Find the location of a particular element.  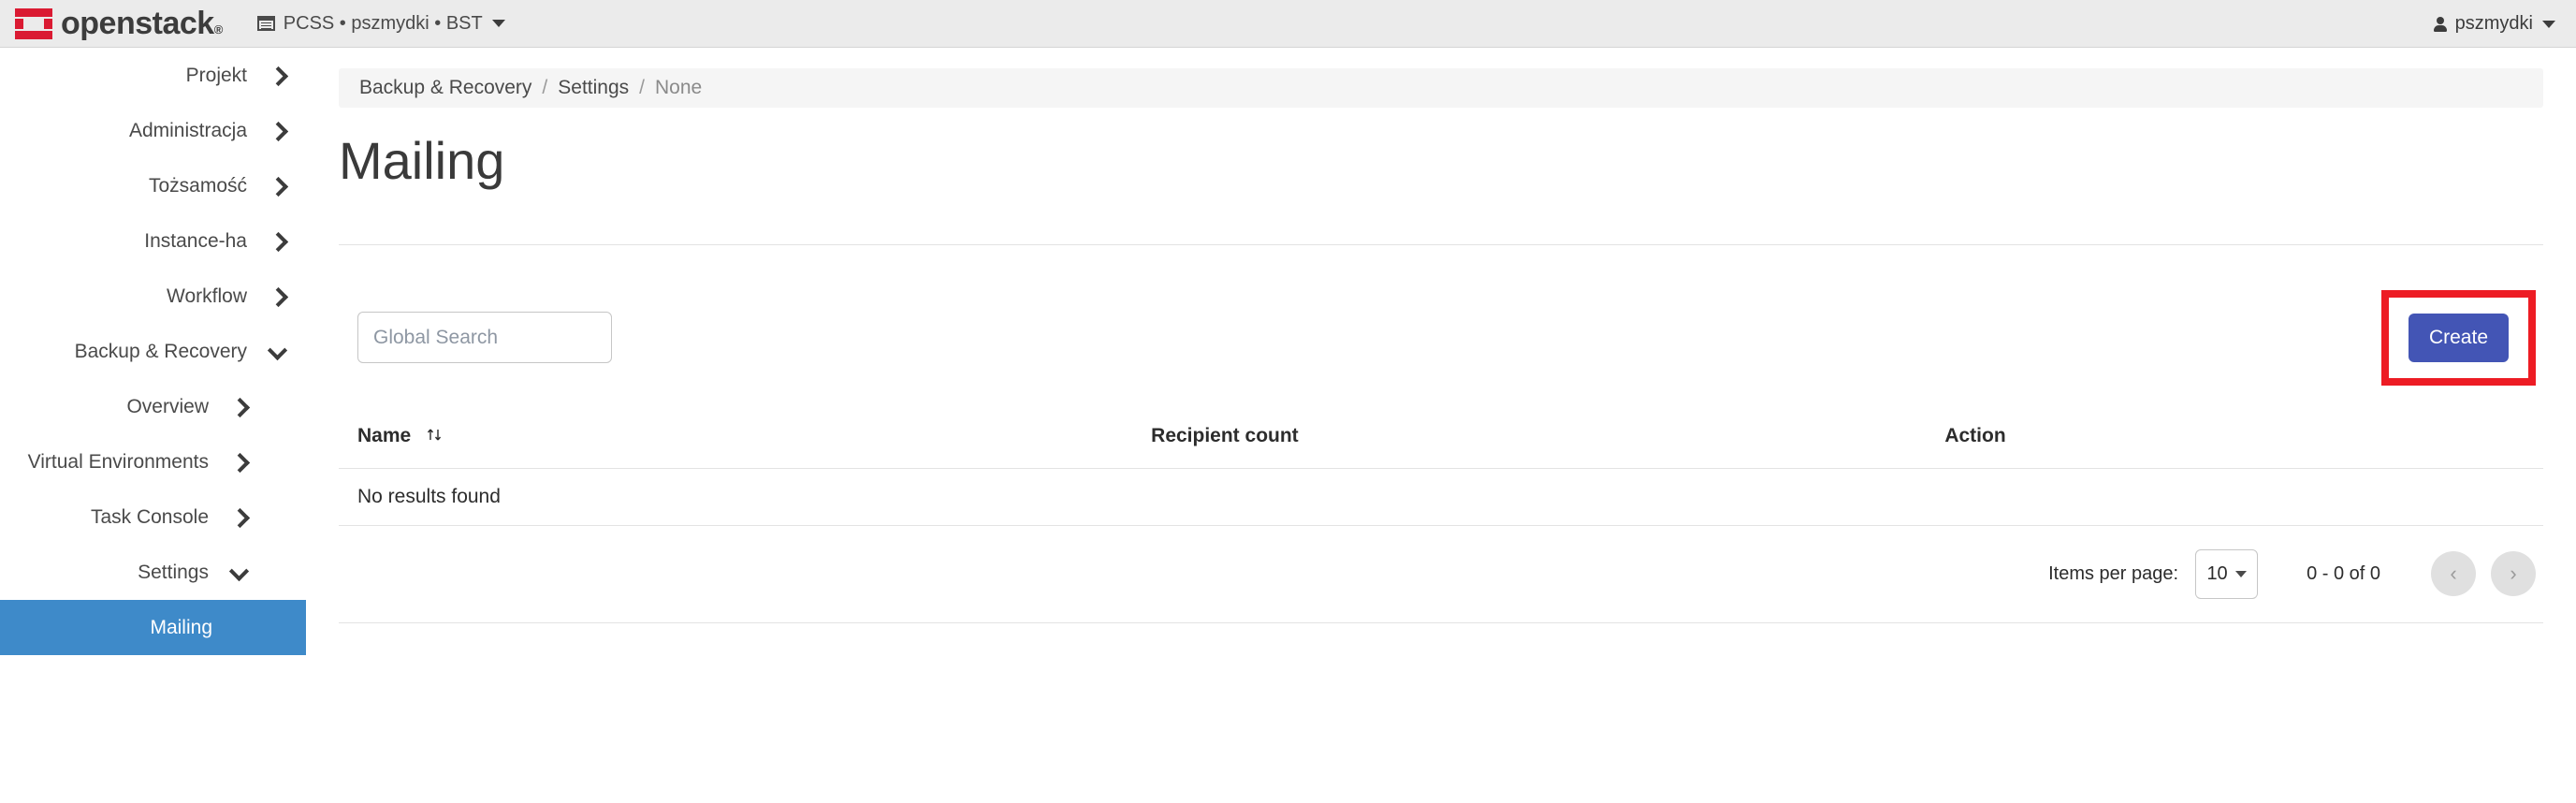

breadcrumb-item-0: Backup & Recovery is located at coordinates (445, 88).